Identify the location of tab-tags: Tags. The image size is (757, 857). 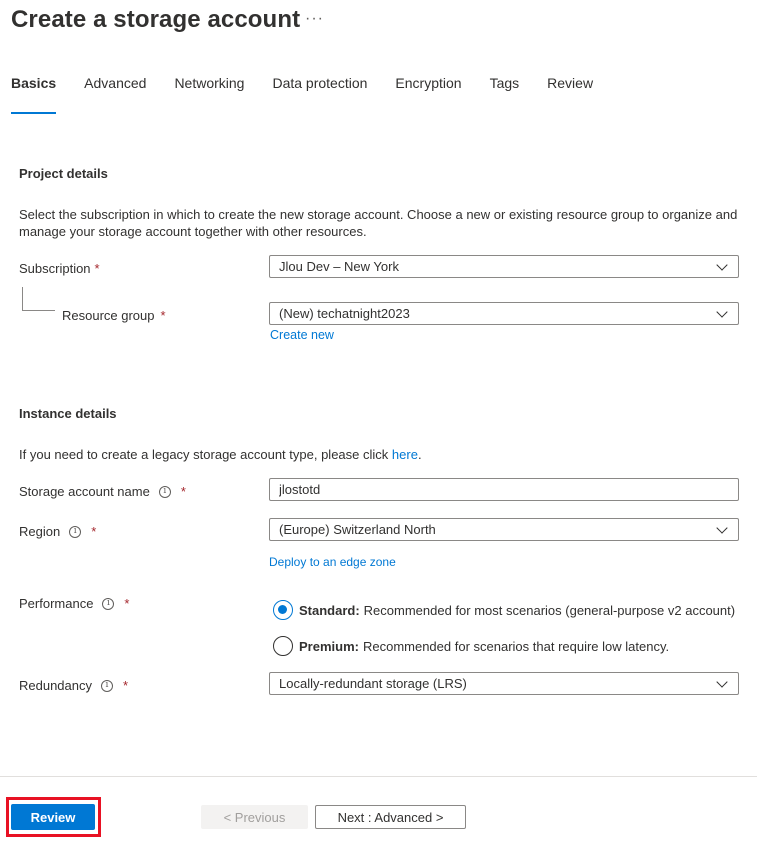
(505, 94).